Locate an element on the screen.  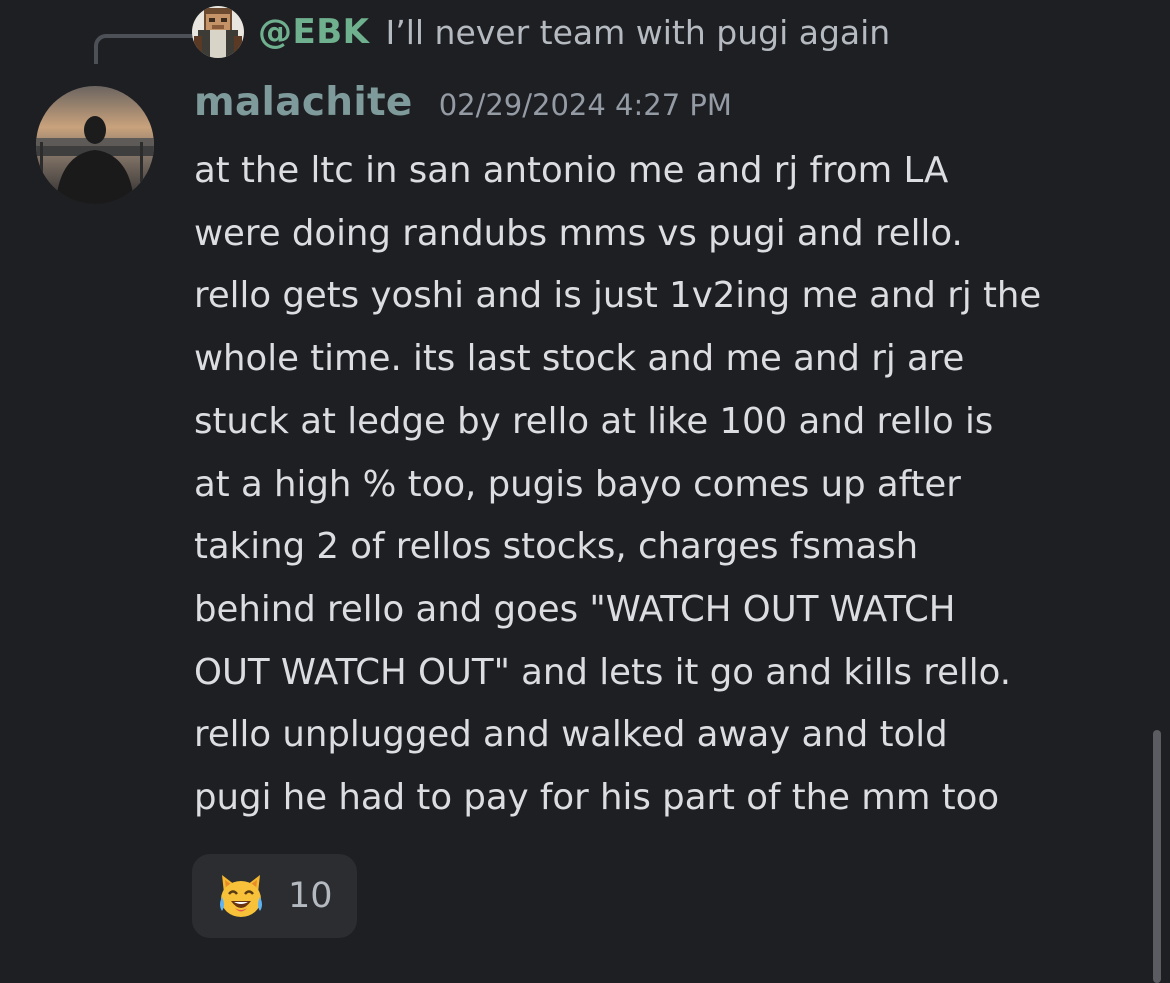
reply-avatar is located at coordinates (218, 32).